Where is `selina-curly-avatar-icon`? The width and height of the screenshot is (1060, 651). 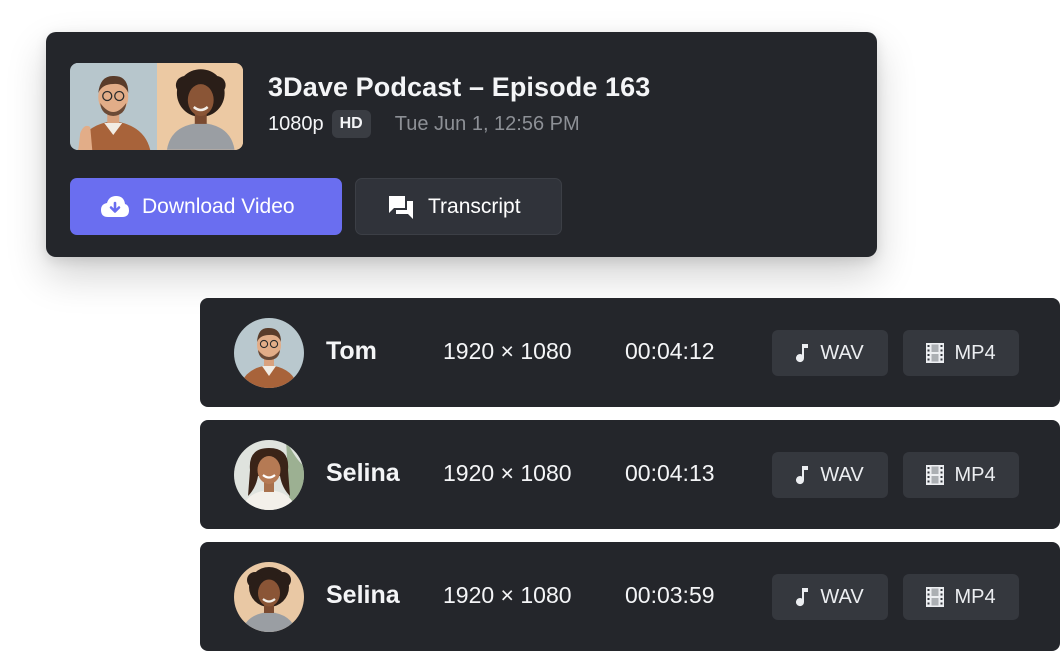 selina-curly-avatar-icon is located at coordinates (269, 597).